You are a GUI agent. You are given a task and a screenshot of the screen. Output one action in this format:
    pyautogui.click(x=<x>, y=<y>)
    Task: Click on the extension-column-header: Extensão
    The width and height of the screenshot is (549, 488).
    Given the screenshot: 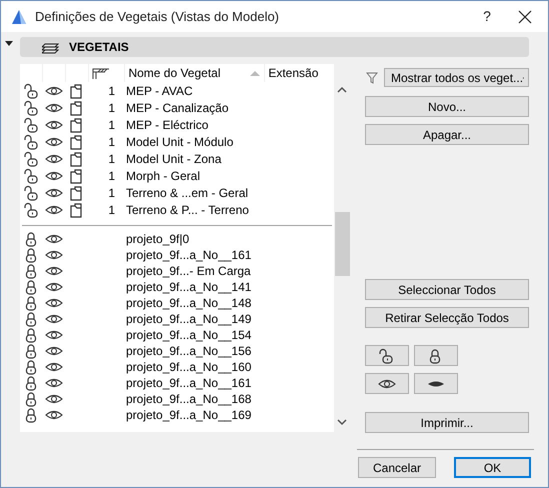 What is the action you would take?
    pyautogui.click(x=299, y=73)
    